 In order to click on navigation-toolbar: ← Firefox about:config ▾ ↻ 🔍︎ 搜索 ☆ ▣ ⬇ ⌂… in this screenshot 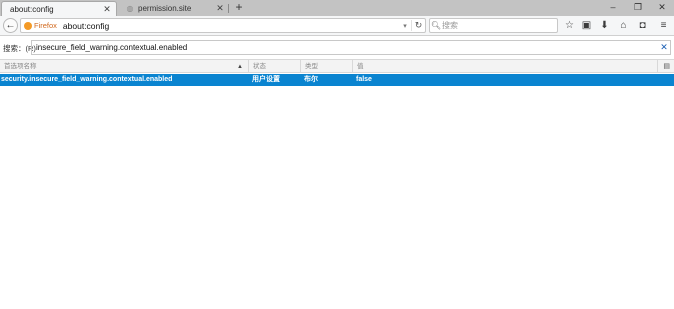, I will do `click(337, 26)`.